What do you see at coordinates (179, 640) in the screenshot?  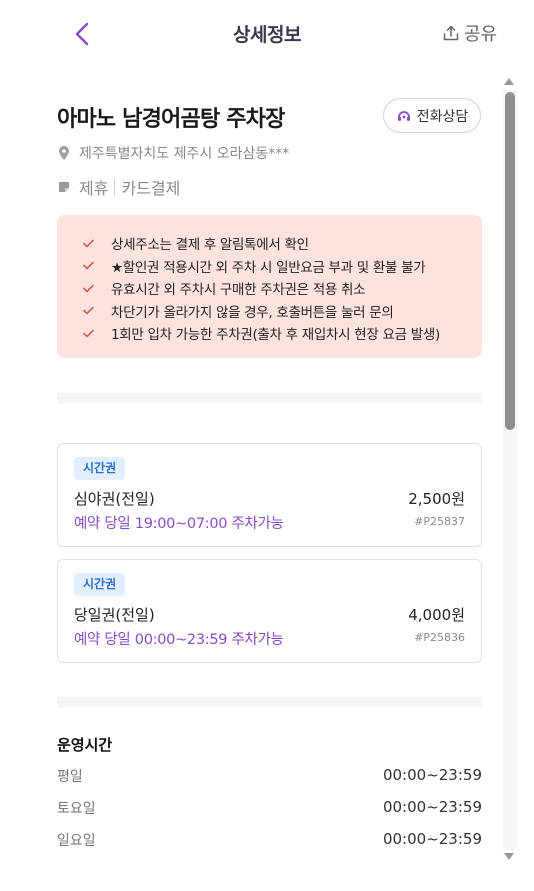 I see `ticket-available-time: 예약 당일 00:00~23:59 주차가능` at bounding box center [179, 640].